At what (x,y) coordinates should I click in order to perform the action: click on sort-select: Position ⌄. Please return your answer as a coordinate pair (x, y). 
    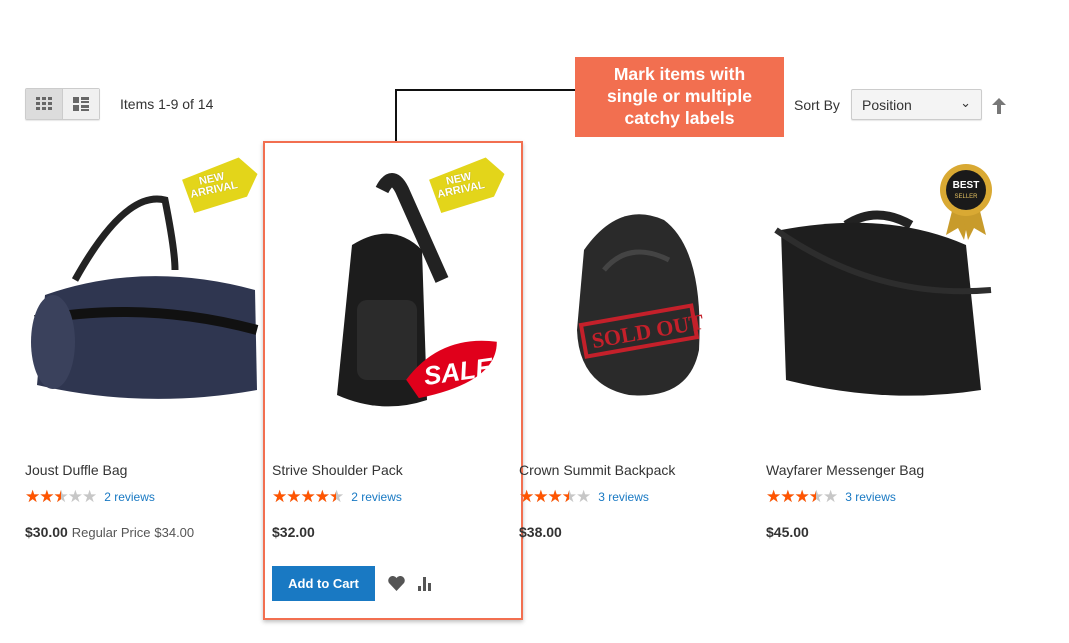
    Looking at the image, I should click on (916, 104).